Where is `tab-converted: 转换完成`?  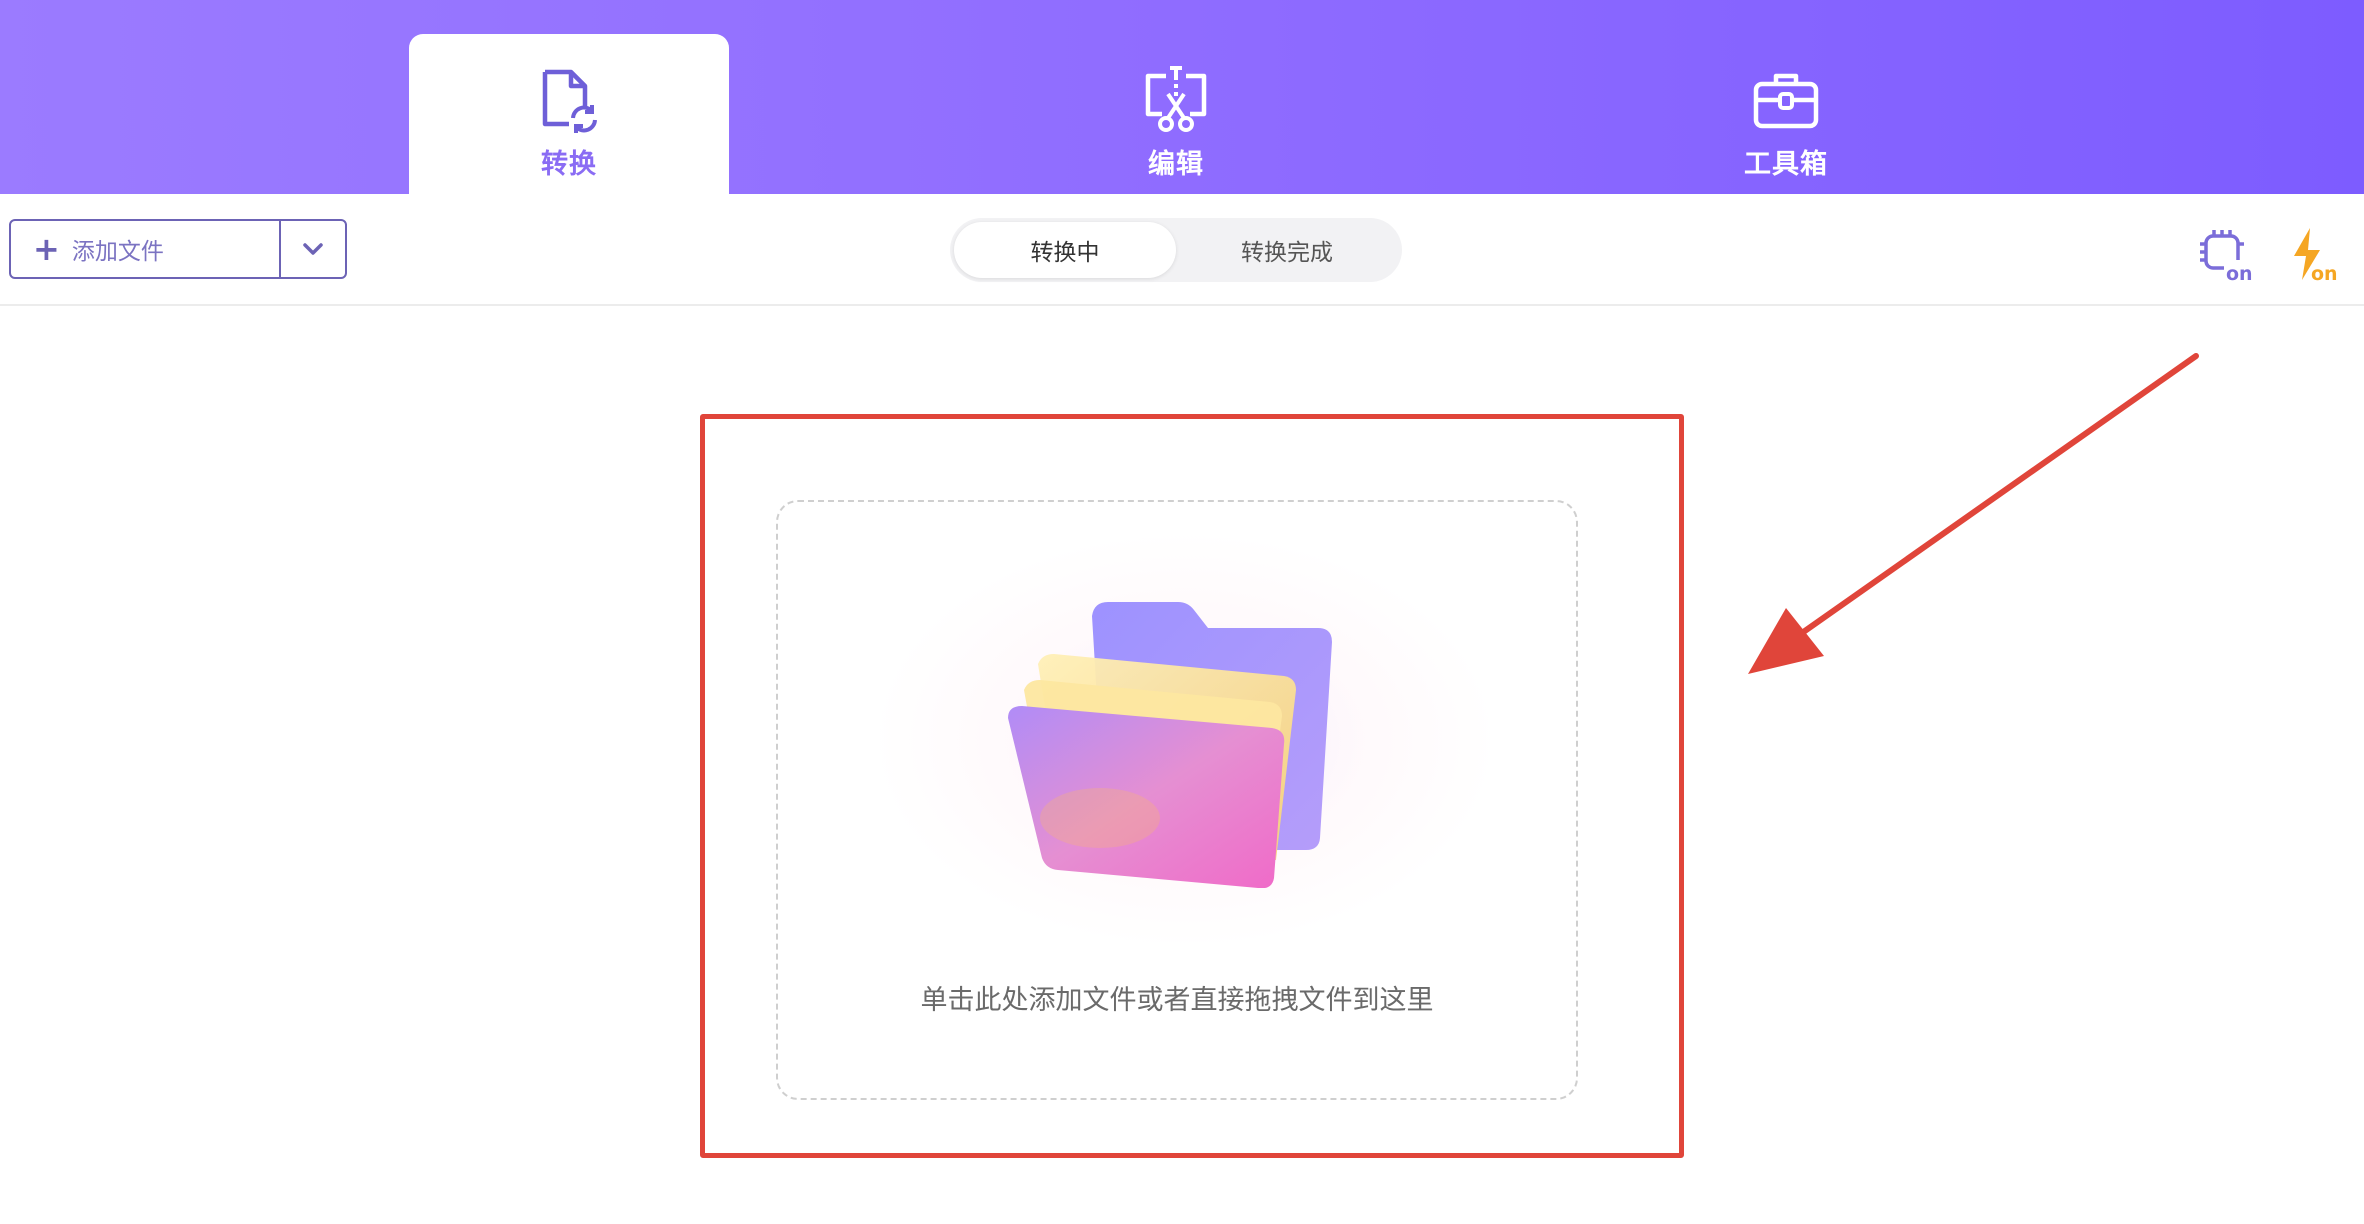
tab-converted: 转换完成 is located at coordinates (1287, 250).